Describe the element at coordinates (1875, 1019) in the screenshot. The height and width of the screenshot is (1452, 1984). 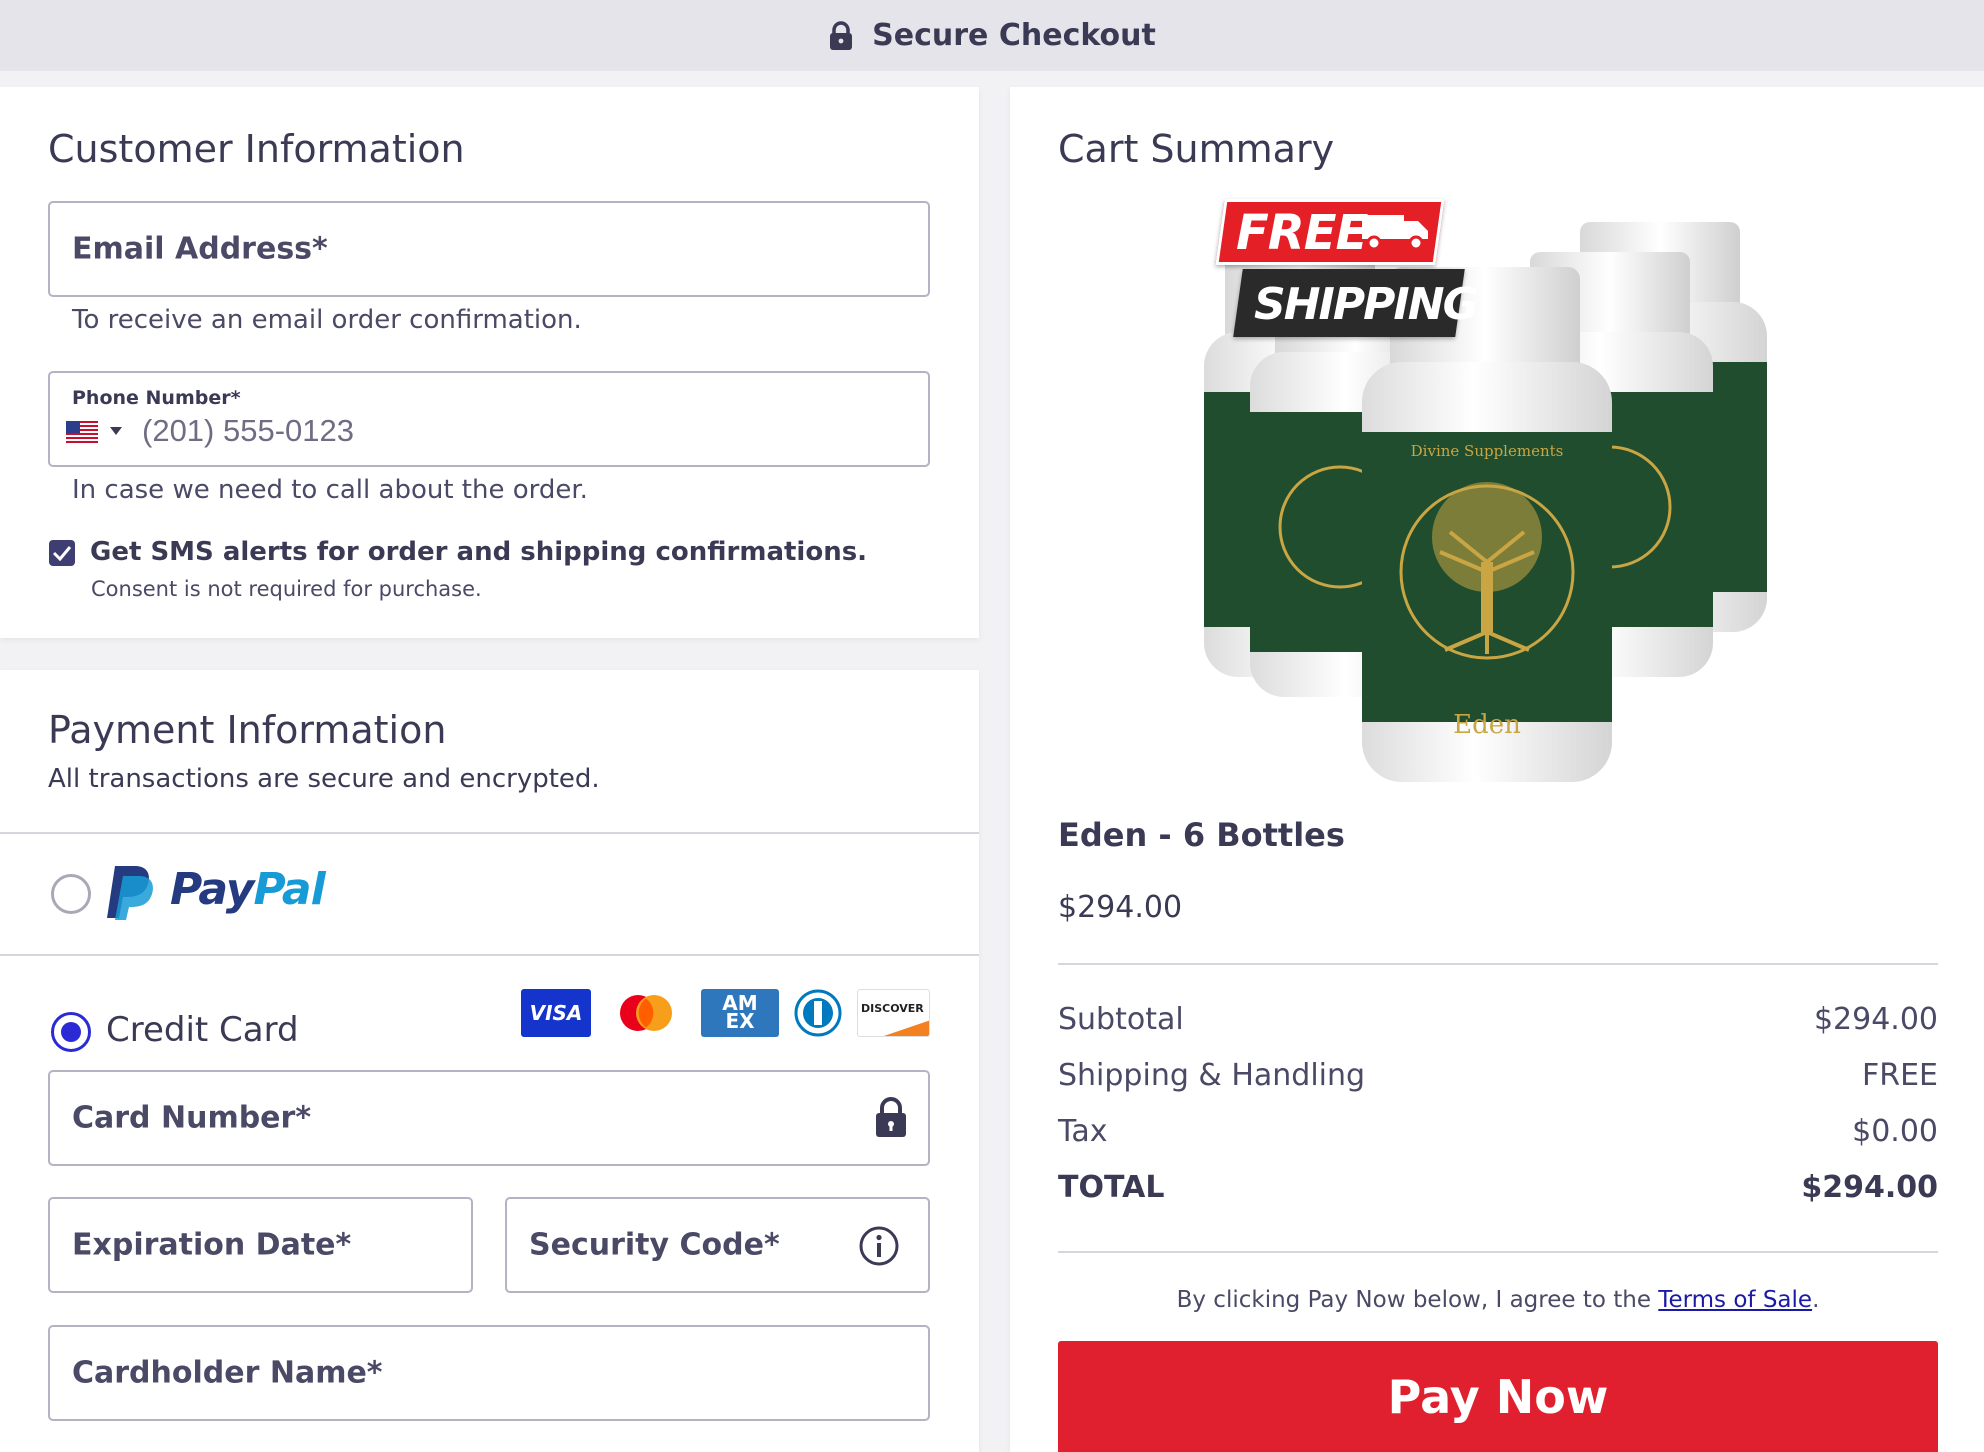
I see `subtotal-value: $294.00` at that location.